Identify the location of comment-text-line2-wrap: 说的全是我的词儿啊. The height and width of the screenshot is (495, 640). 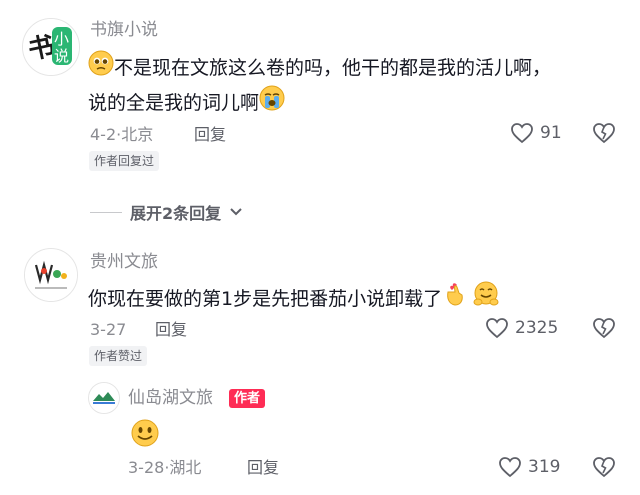
(186, 103).